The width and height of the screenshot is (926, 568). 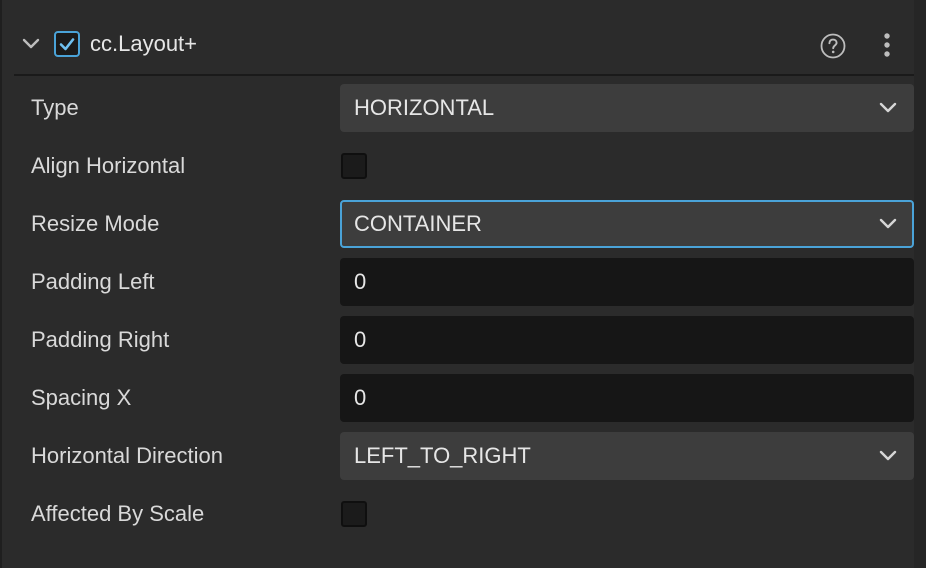 What do you see at coordinates (627, 456) in the screenshot?
I see `horizontal-direction-select: LEFT_TO_RIGHT` at bounding box center [627, 456].